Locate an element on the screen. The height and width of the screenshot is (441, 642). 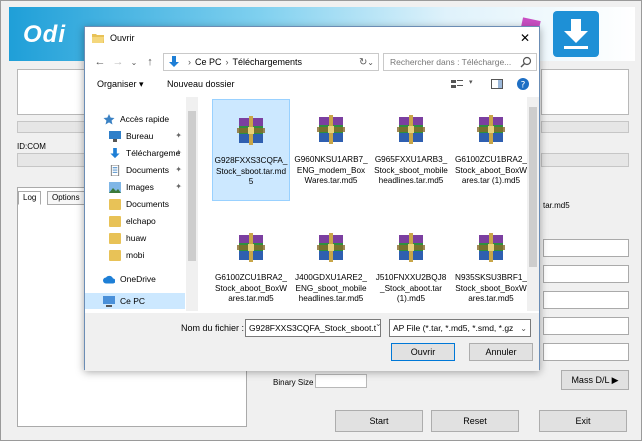
file-name: G928FXXS3CQFA_Stock_sboot.tar.md5 is located at coordinates (251, 171).